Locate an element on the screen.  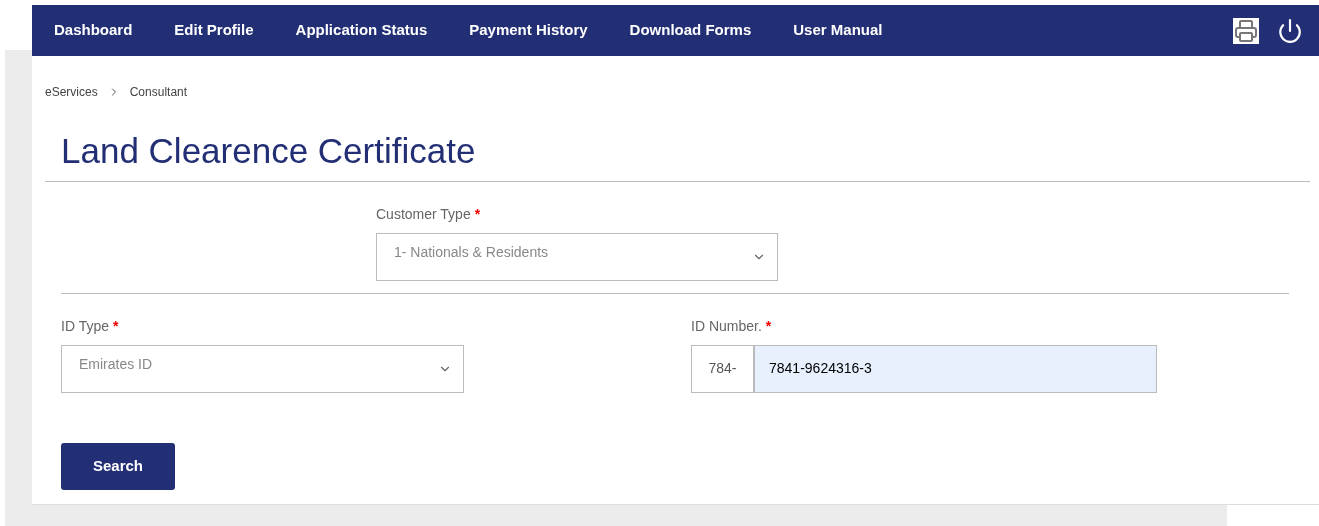
nav-link: Download Forms is located at coordinates (690, 30).